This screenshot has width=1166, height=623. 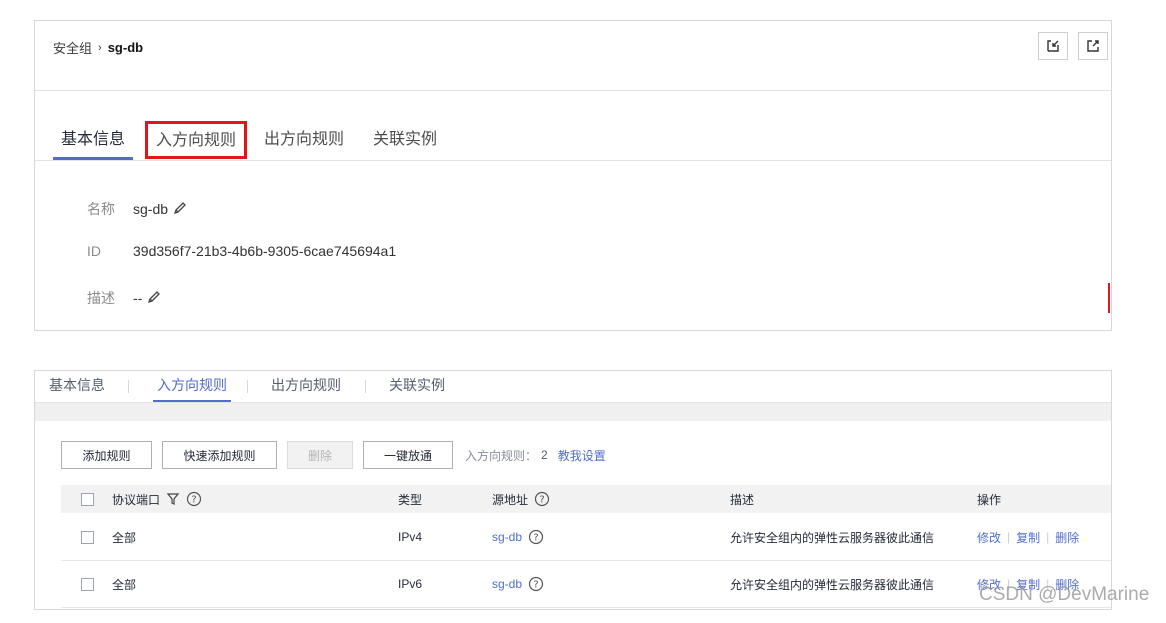 I want to click on header-description: 描述, so click(x=742, y=499).